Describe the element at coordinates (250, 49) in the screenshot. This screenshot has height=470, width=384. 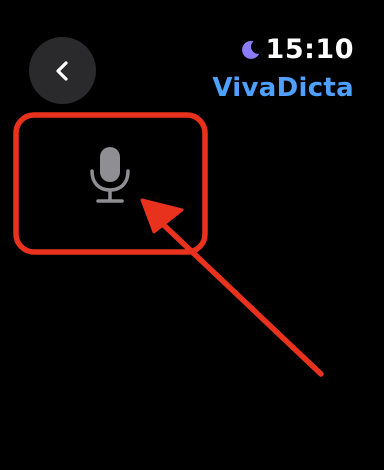
I see `moon-icon` at that location.